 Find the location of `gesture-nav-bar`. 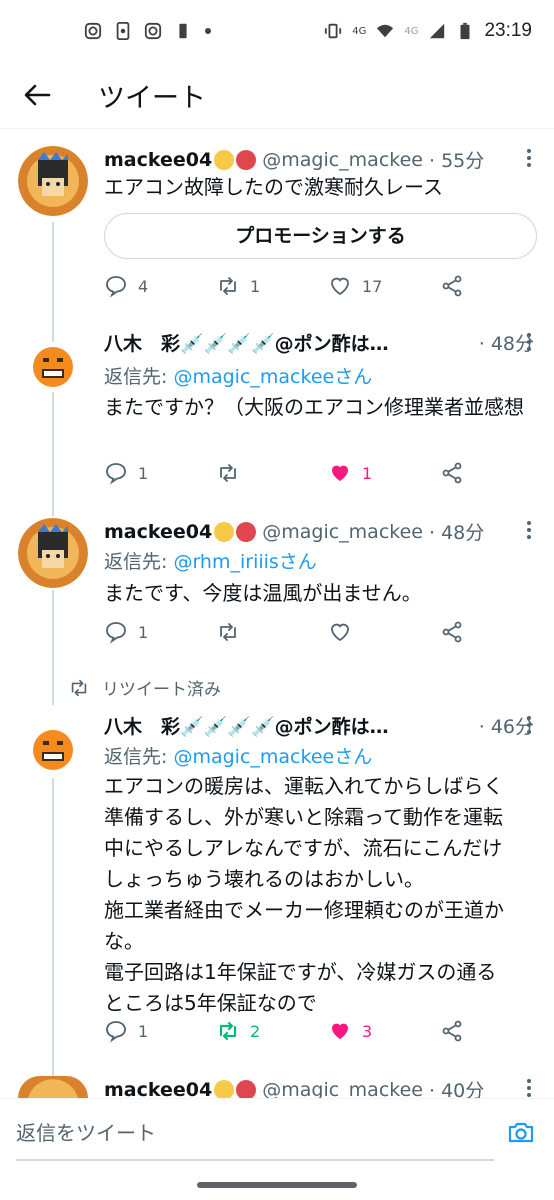

gesture-nav-bar is located at coordinates (277, 1185).